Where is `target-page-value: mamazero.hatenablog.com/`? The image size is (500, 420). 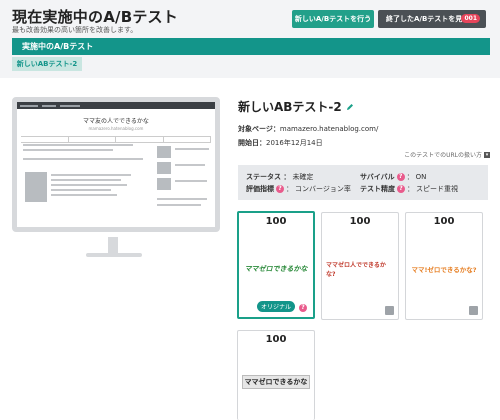
target-page-value: mamazero.hatenablog.com/ is located at coordinates (329, 129).